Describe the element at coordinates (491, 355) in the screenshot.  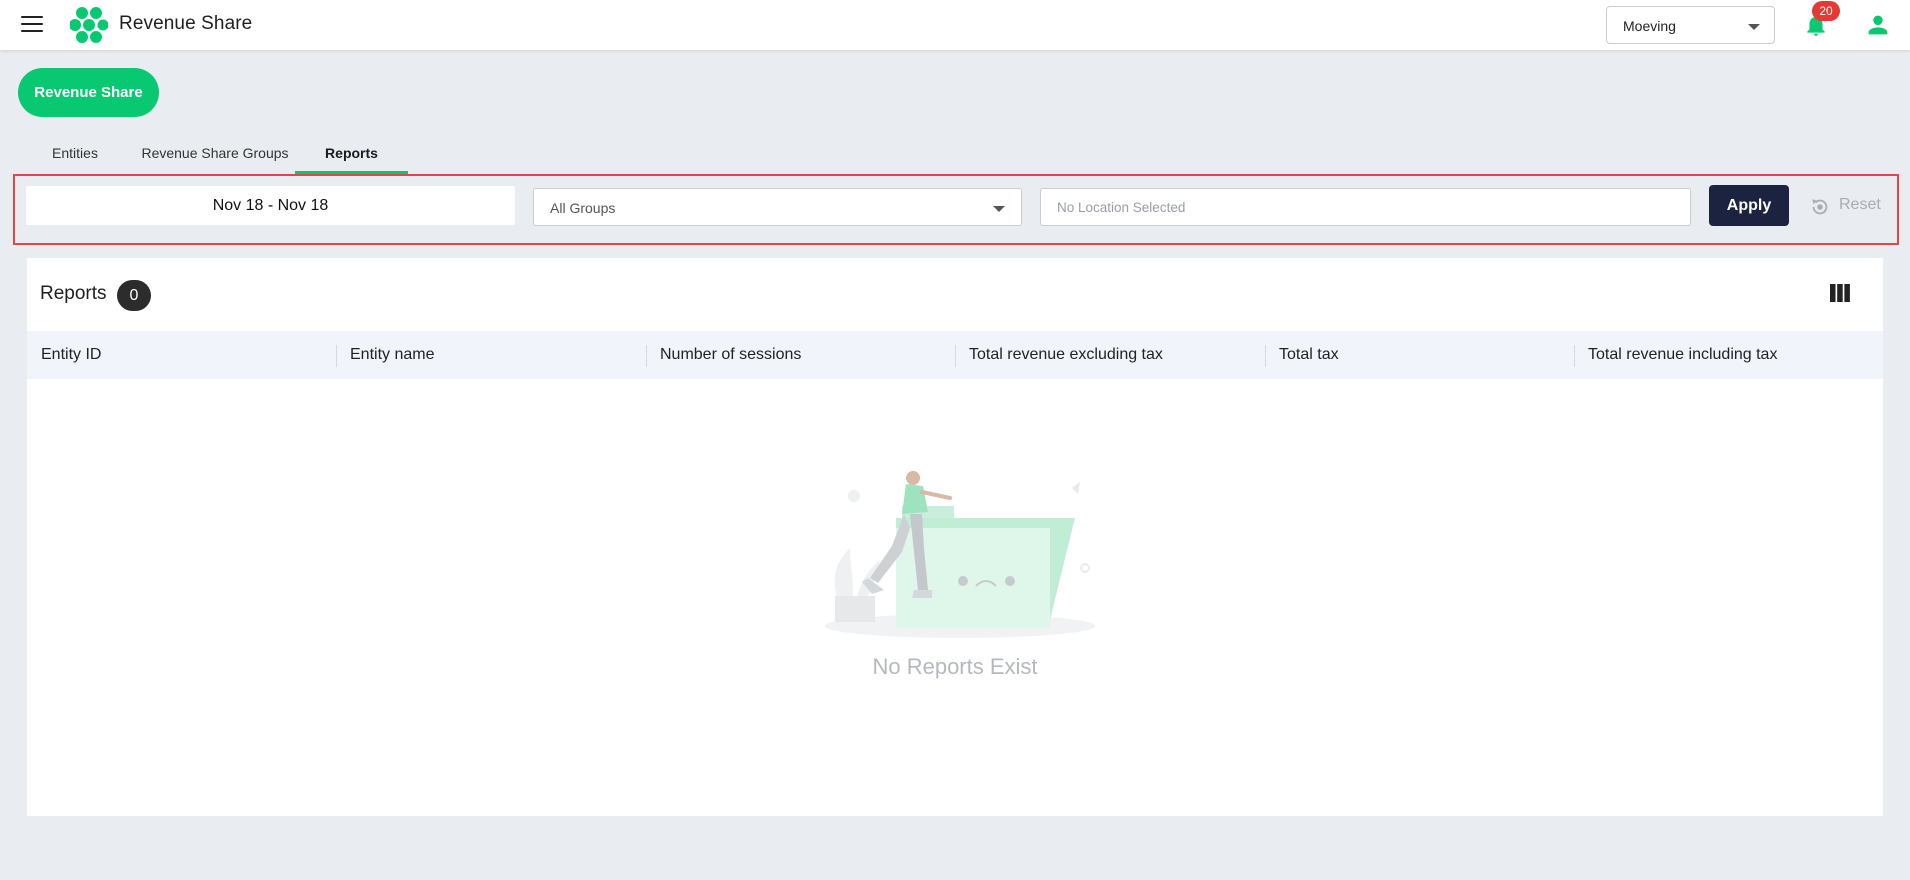
I see `column-header-entity-name: Entity name` at that location.